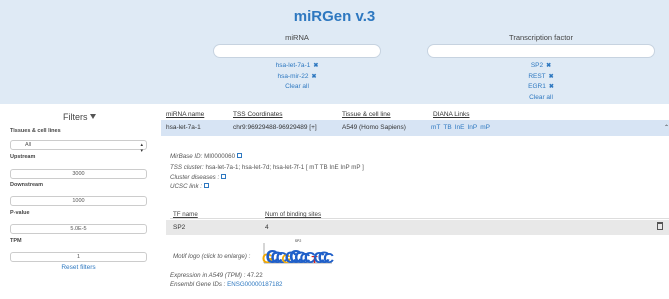 The height and width of the screenshot is (299, 669). I want to click on tf-row-count: 4, so click(267, 227).